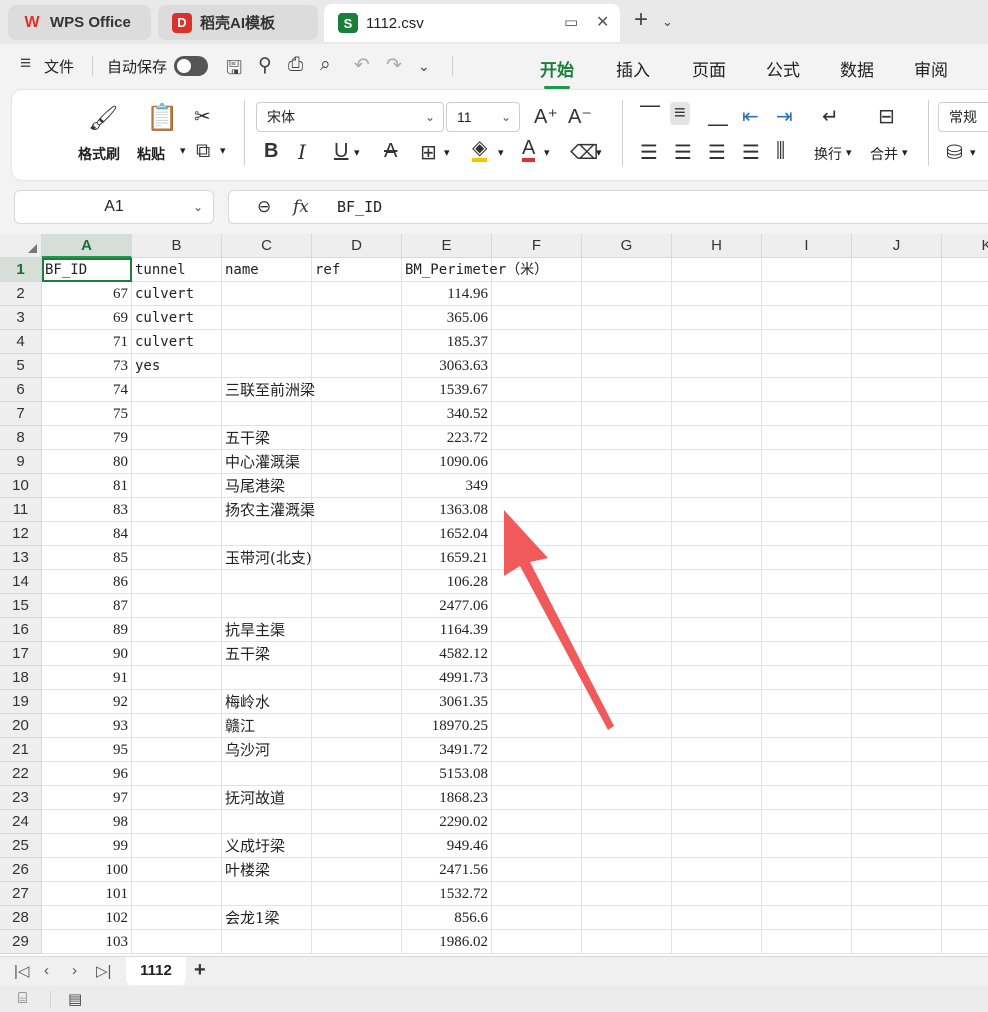  What do you see at coordinates (267, 558) in the screenshot?
I see `cell-c13: 玉带河(北支)` at bounding box center [267, 558].